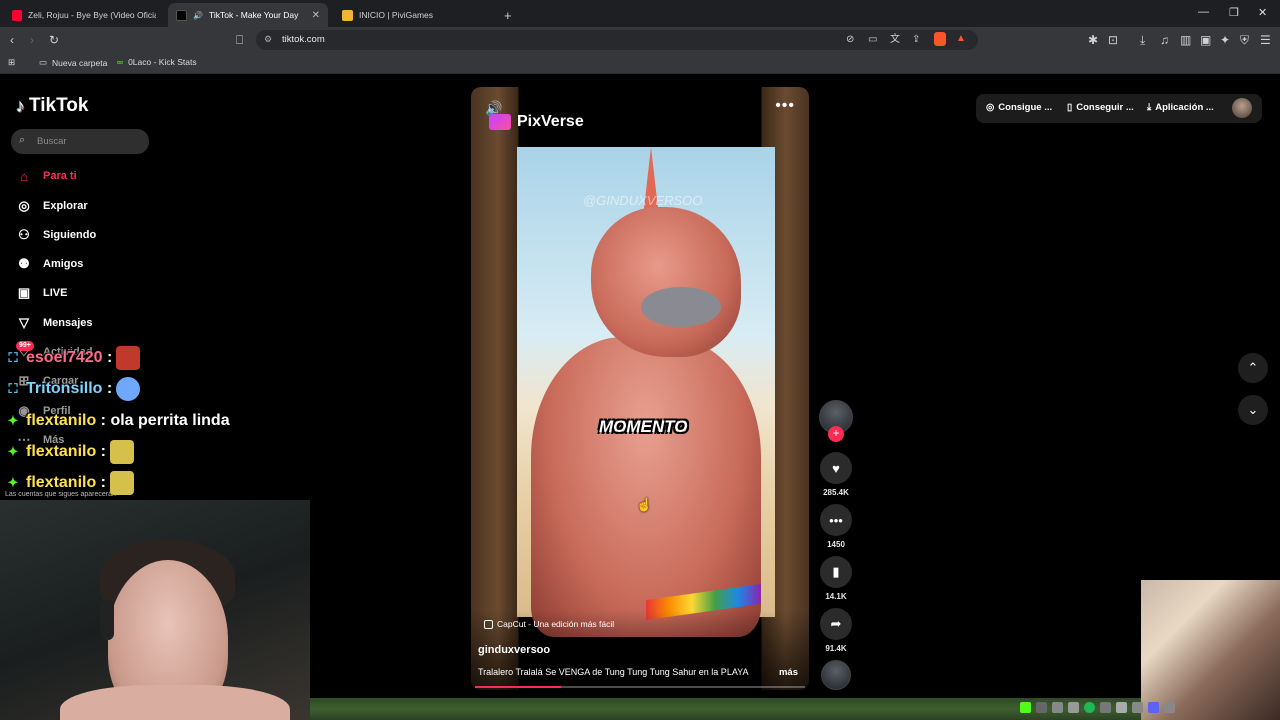 This screenshot has height=720, width=1280. Describe the element at coordinates (836, 675) in the screenshot. I see `sound-avatar` at that location.